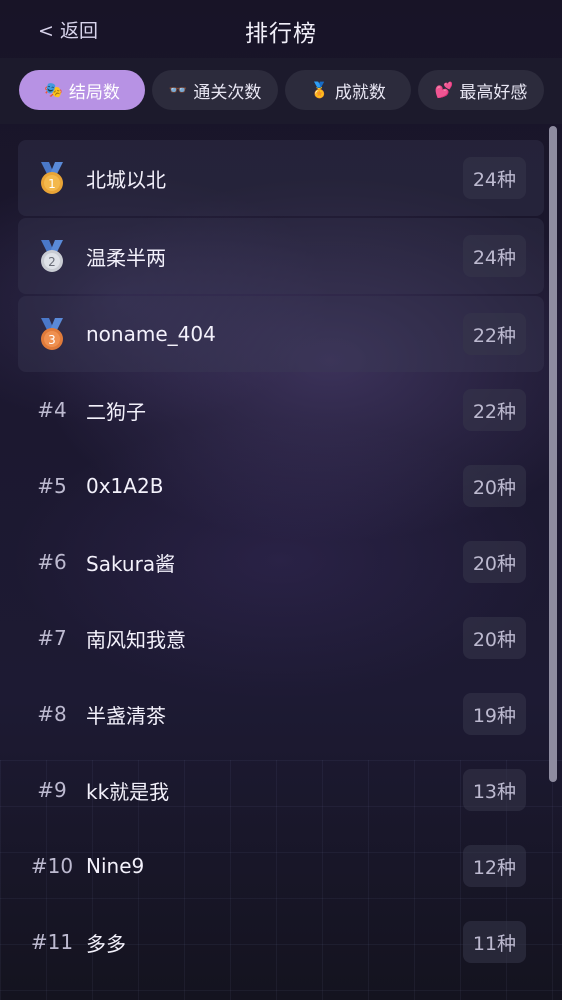  What do you see at coordinates (52, 486) in the screenshot?
I see `rank-number: #5` at bounding box center [52, 486].